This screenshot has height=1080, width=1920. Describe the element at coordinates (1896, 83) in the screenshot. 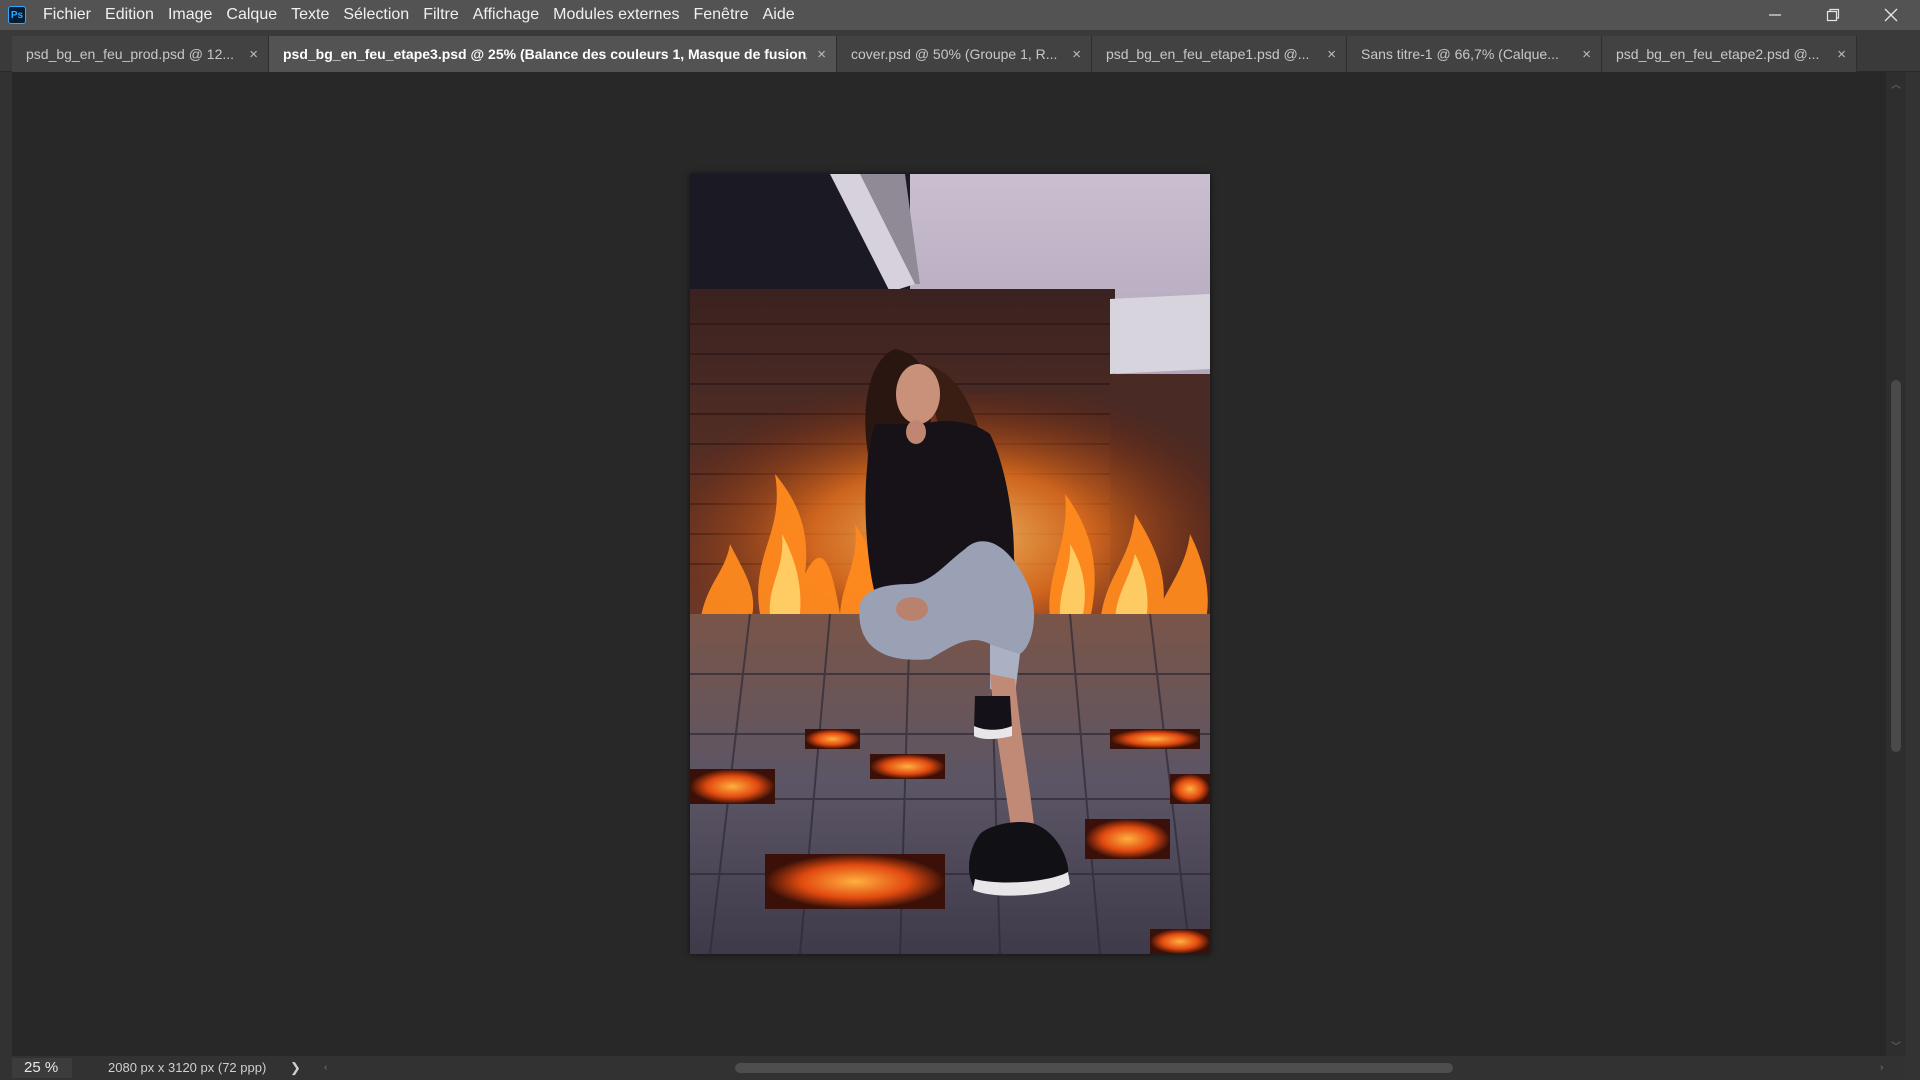

I see `scroll-up-icon: ︿` at that location.